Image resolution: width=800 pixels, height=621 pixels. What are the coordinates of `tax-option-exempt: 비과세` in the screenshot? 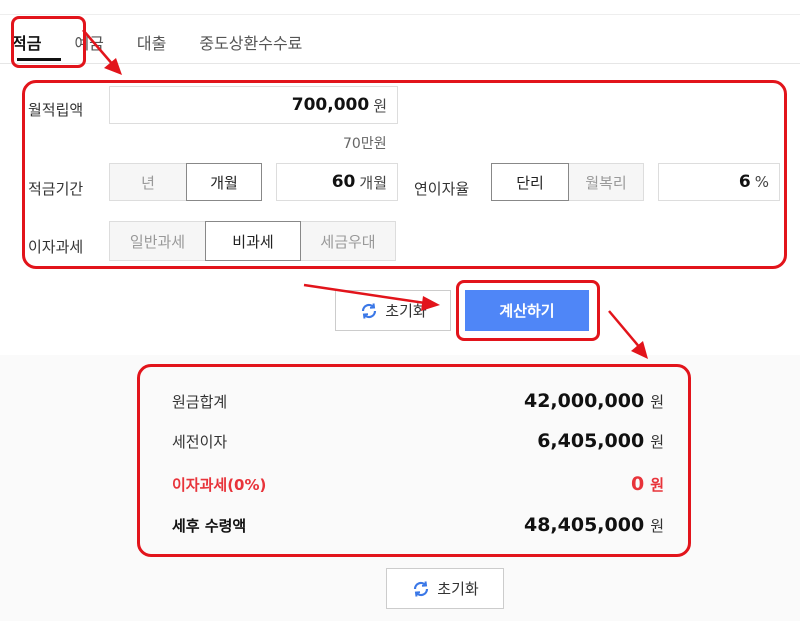 It's located at (253, 241).